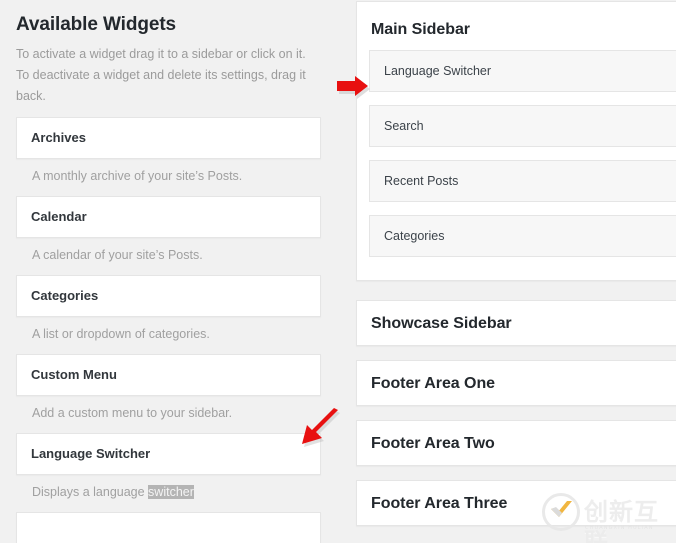  I want to click on widget-description: A monthly archive of your site’s Posts., so click(137, 176).